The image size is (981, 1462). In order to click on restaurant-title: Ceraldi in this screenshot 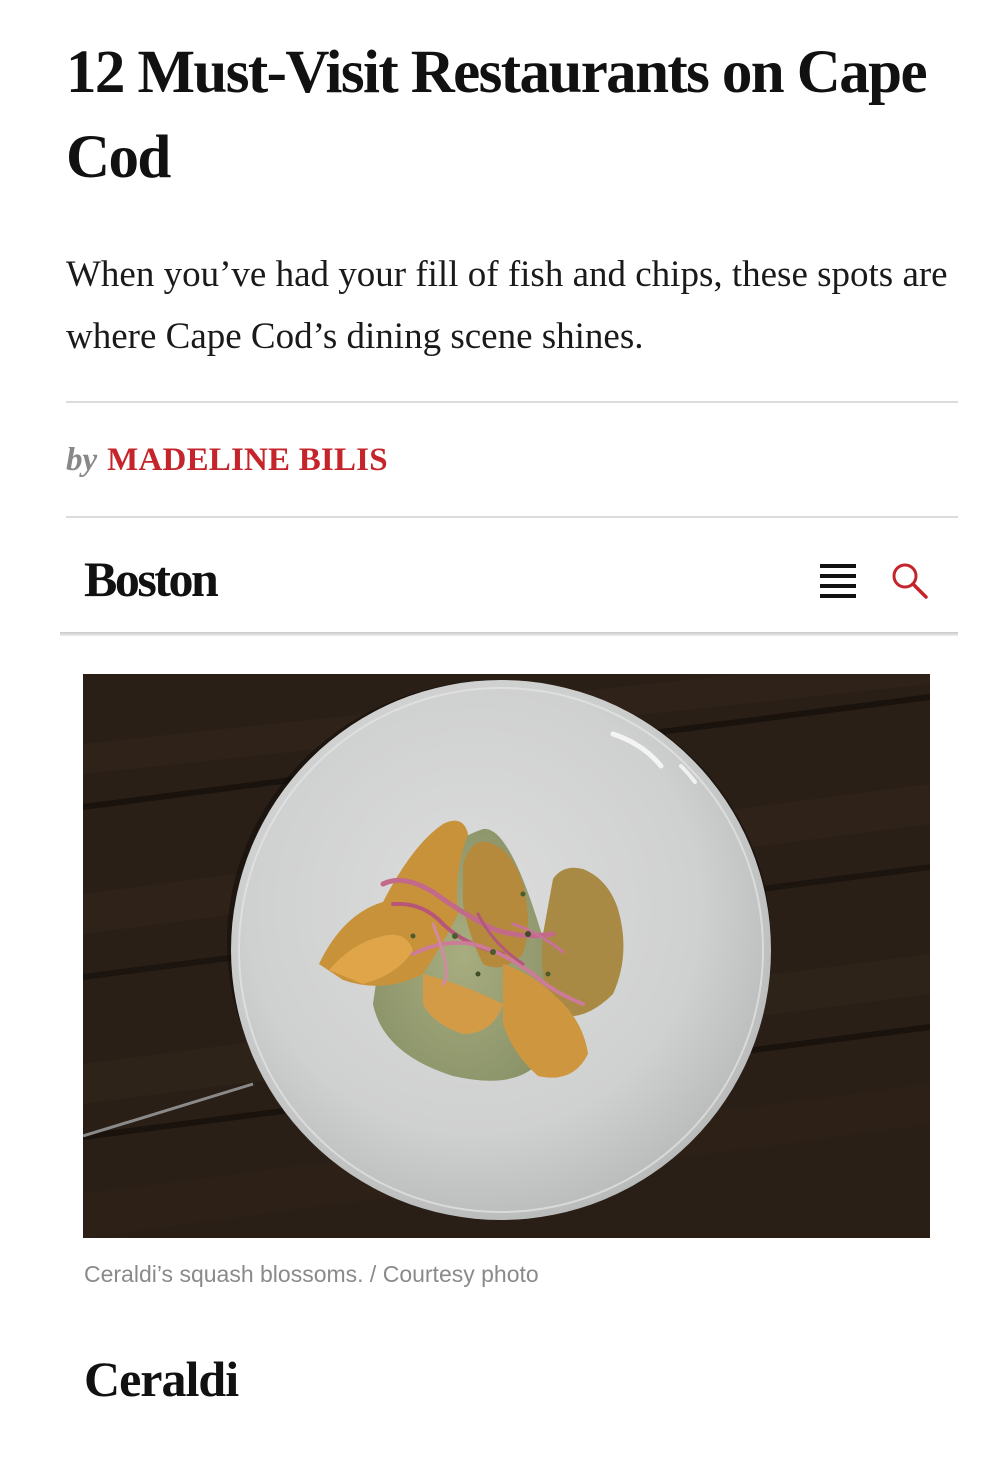, I will do `click(161, 1379)`.